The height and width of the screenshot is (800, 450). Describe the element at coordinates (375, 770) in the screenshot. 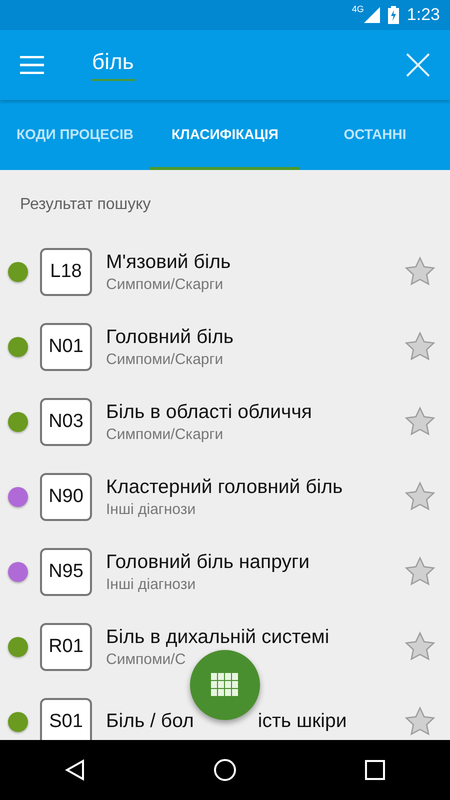

I see `recents-icon` at that location.